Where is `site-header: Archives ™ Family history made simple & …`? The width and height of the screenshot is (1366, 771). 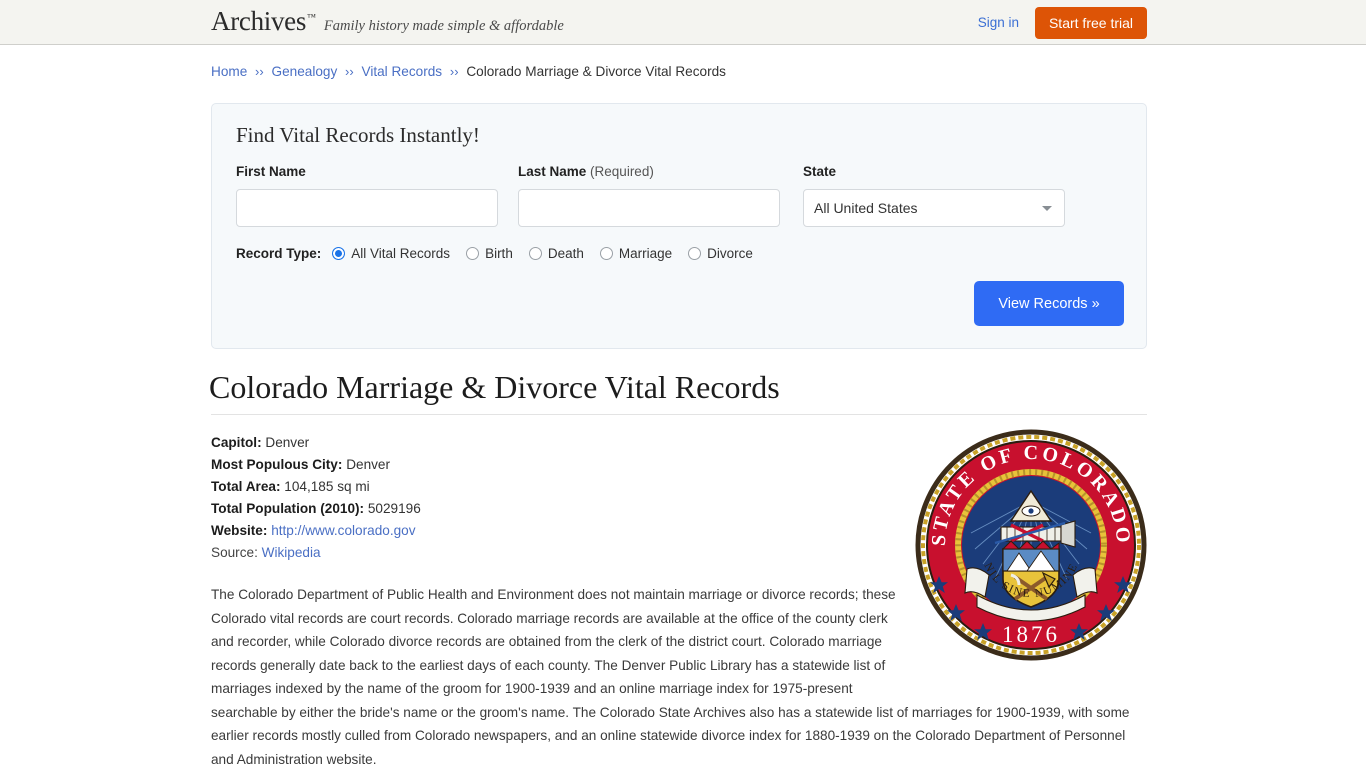
site-header: Archives ™ Family history made simple & … is located at coordinates (683, 22).